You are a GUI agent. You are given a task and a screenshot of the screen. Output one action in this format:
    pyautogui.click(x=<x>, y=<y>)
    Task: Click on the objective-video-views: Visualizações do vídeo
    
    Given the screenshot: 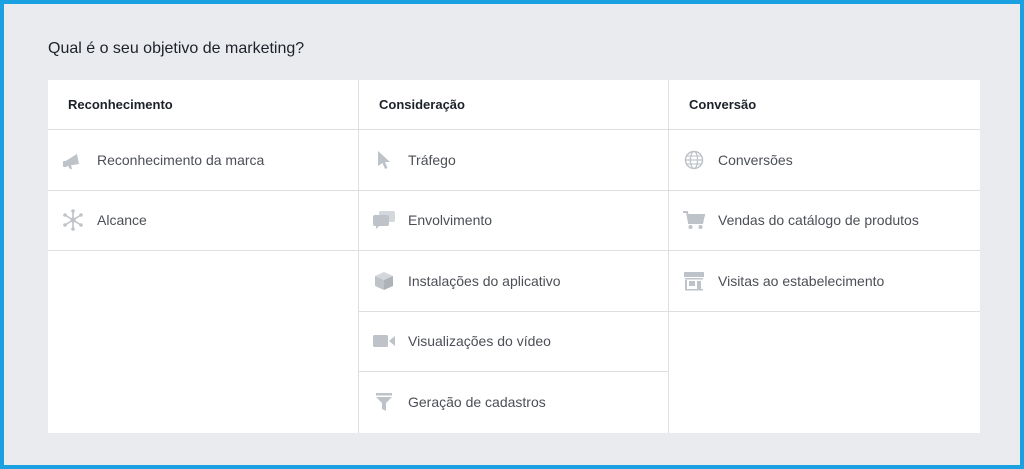 What is the action you would take?
    pyautogui.click(x=513, y=342)
    